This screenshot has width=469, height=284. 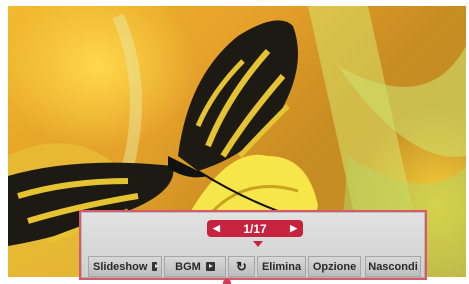 I want to click on bgm-button: BGM, so click(x=195, y=266).